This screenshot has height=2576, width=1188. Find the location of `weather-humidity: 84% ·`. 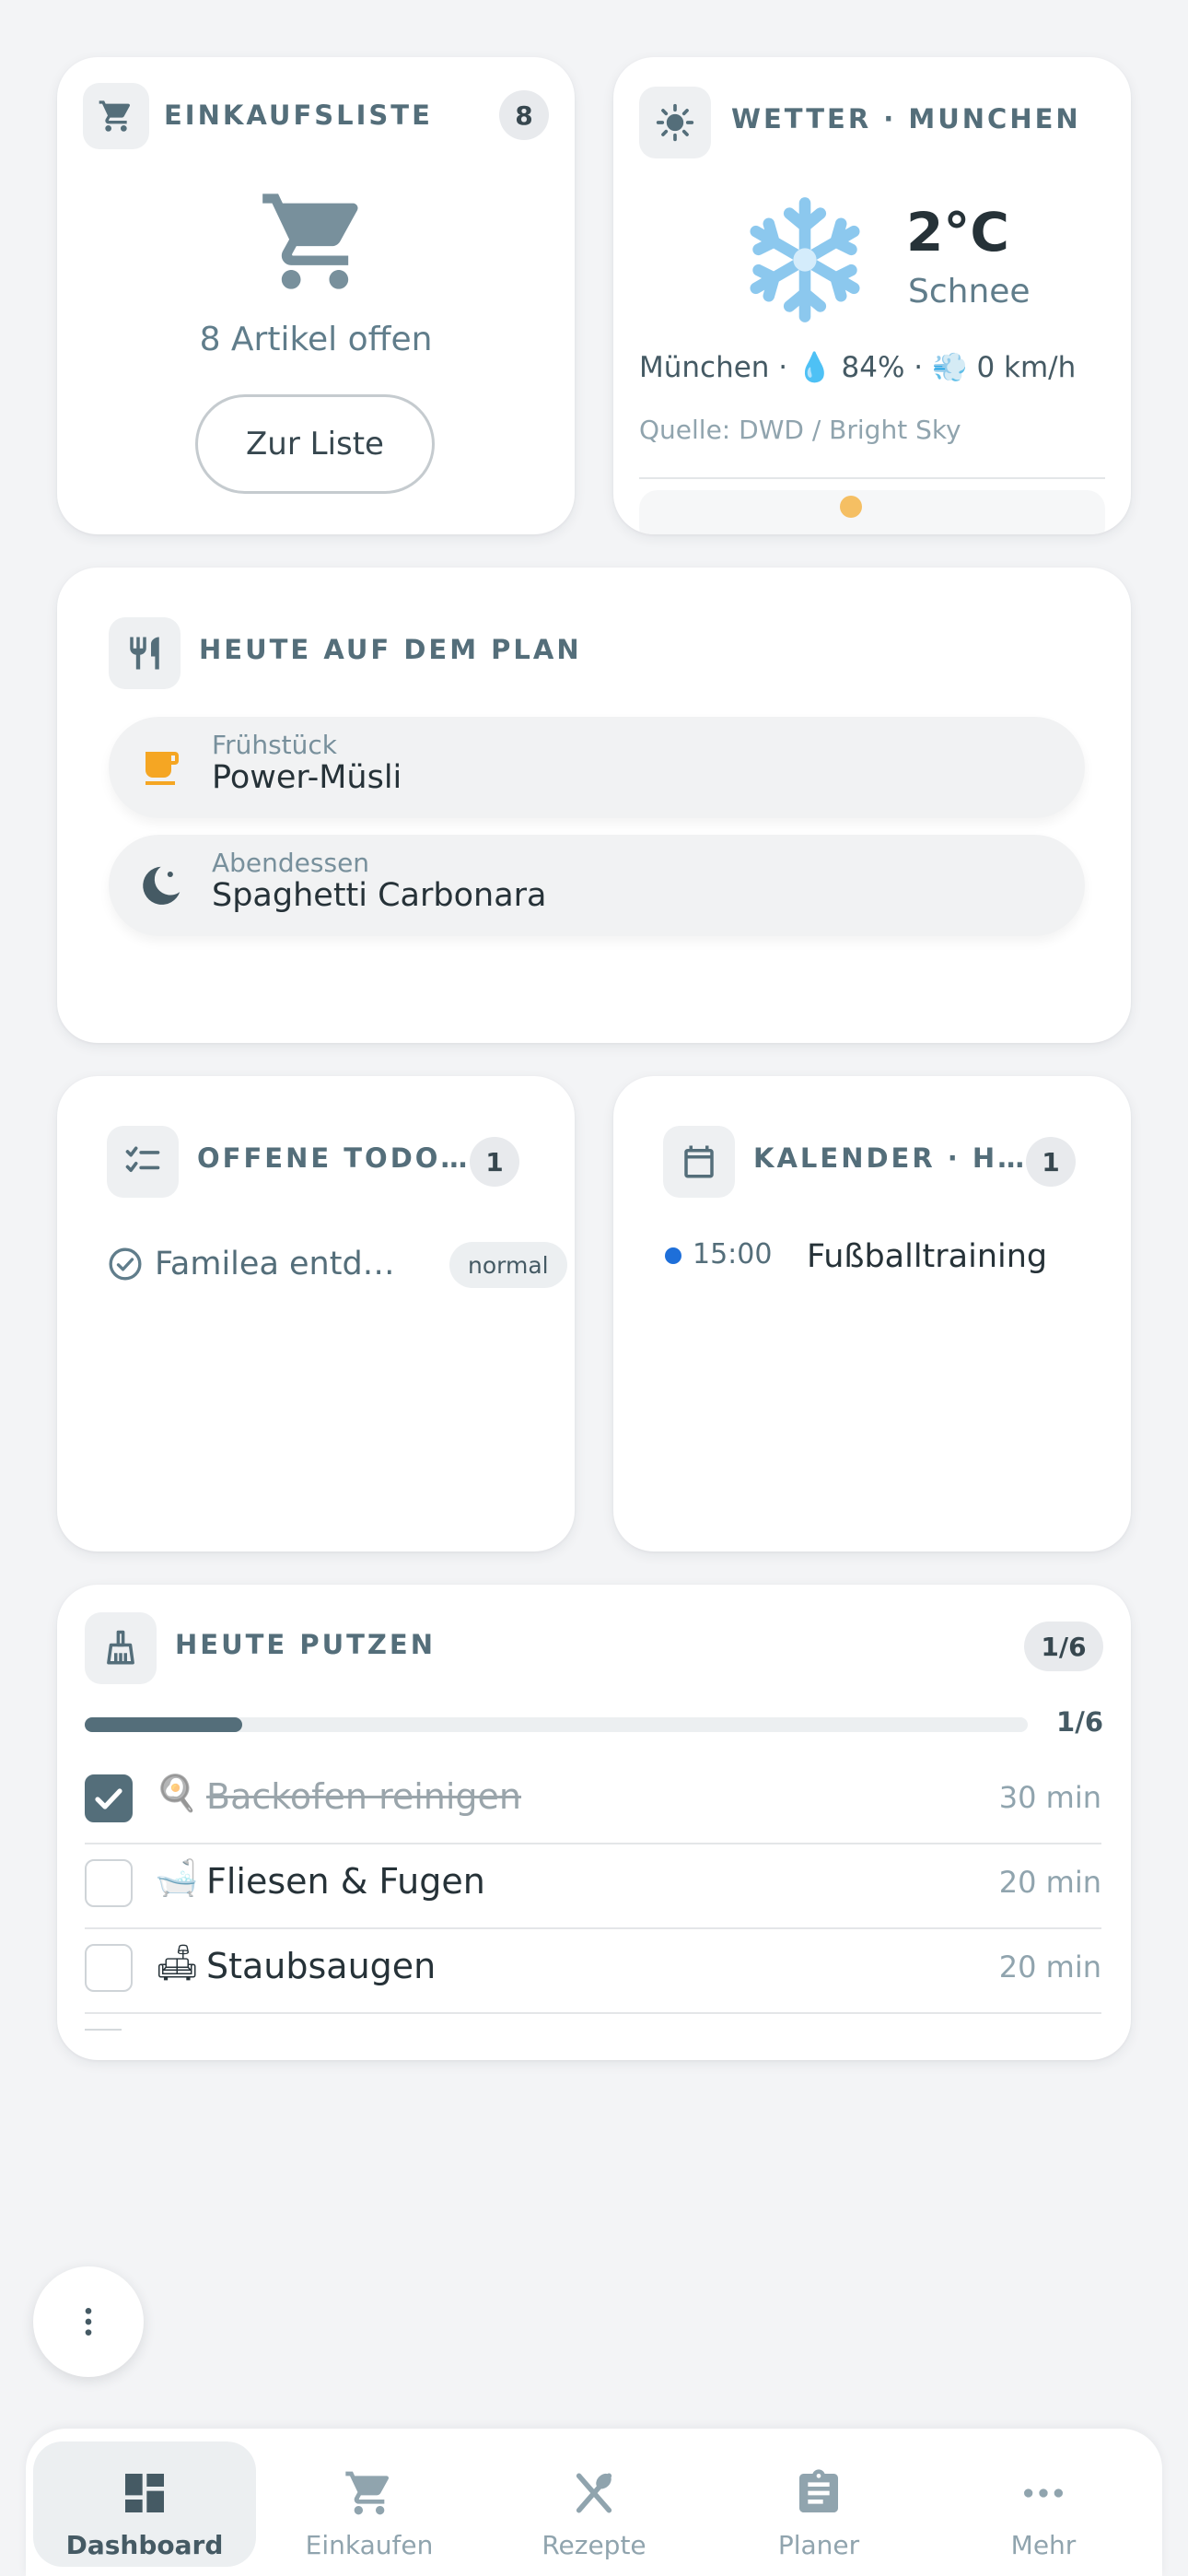

weather-humidity: 84% · is located at coordinates (882, 367).